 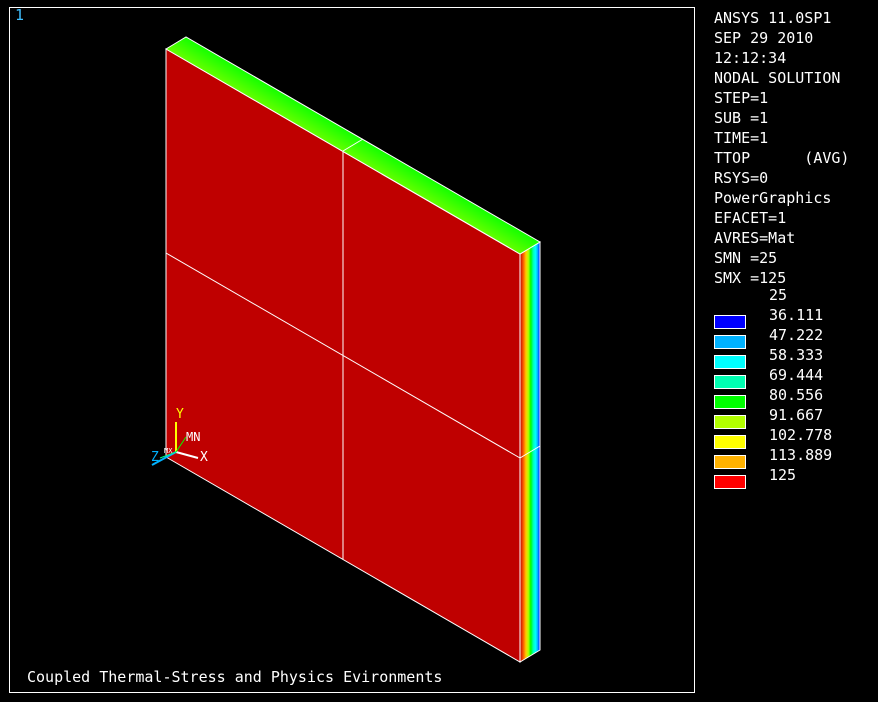 I want to click on info-sub: SUB =1, so click(x=741, y=118).